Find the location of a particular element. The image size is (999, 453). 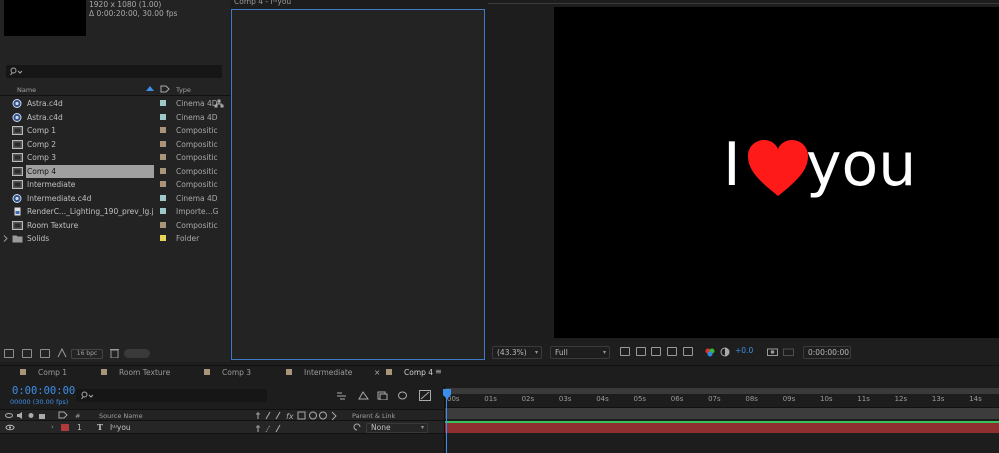

close-tab-icon: × is located at coordinates (377, 372).